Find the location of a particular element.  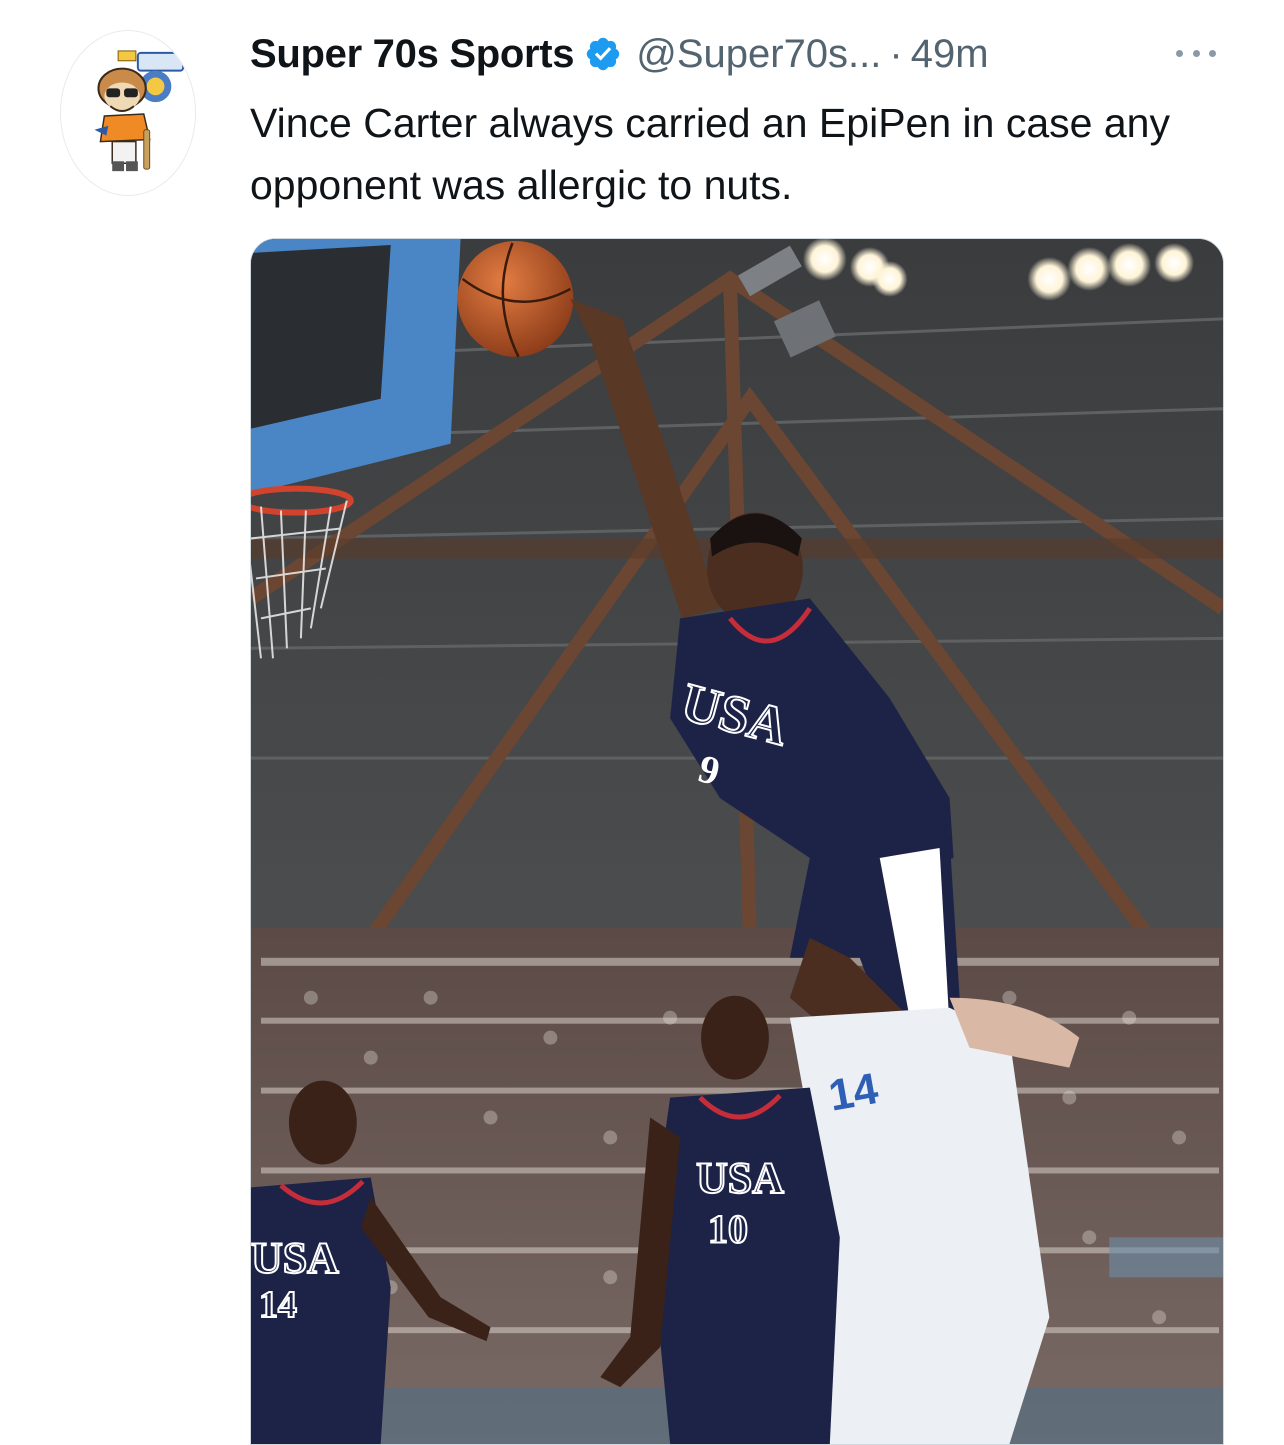

tweet-timestamp: 49m is located at coordinates (950, 54).